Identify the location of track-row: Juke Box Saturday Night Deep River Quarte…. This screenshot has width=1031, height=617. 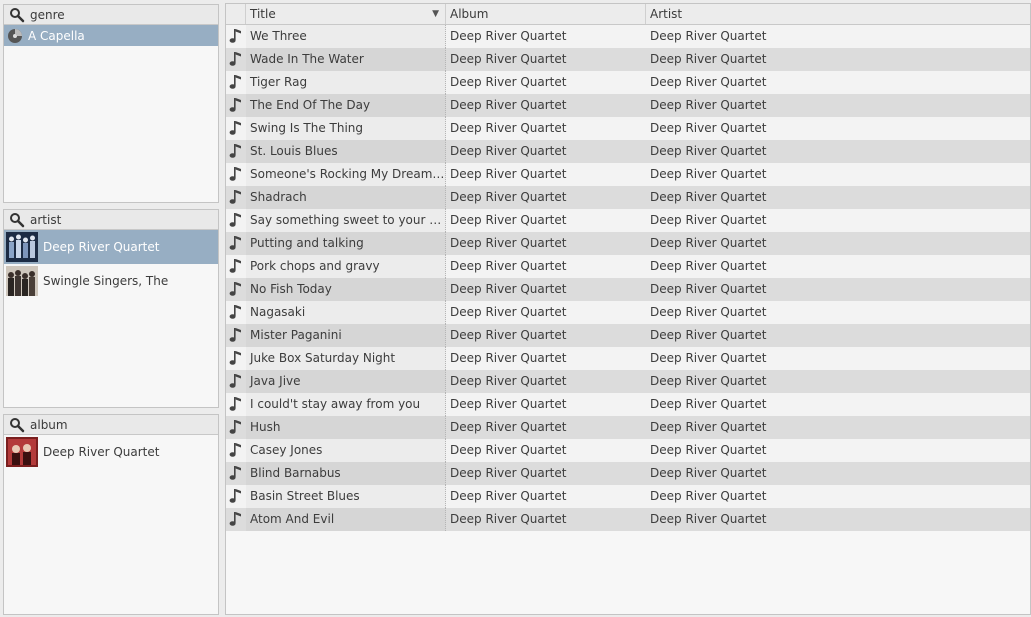
(628, 358).